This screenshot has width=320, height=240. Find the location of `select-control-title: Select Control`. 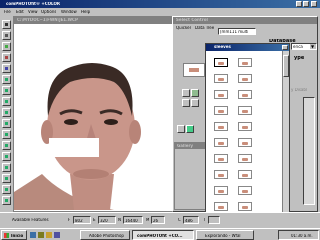

select-control-title: Select Control is located at coordinates (192, 20).